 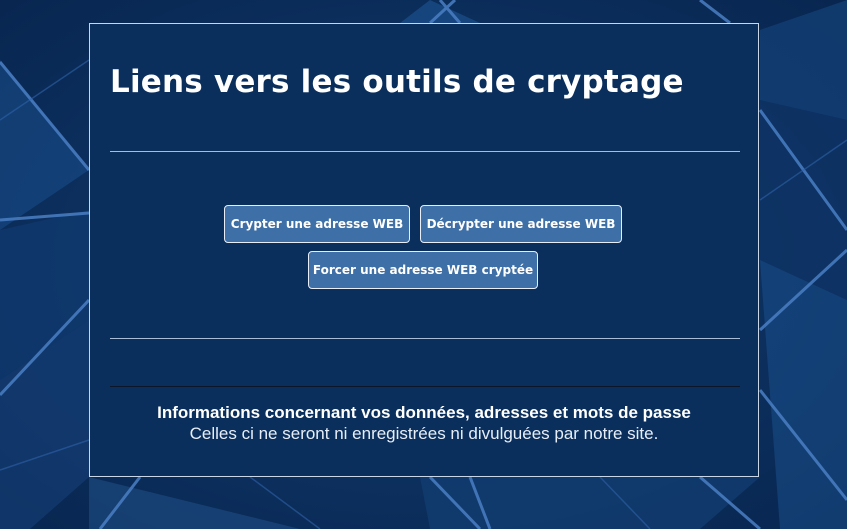 I want to click on decrypt-url-button: Décrypter une adresse WEB, so click(x=521, y=224).